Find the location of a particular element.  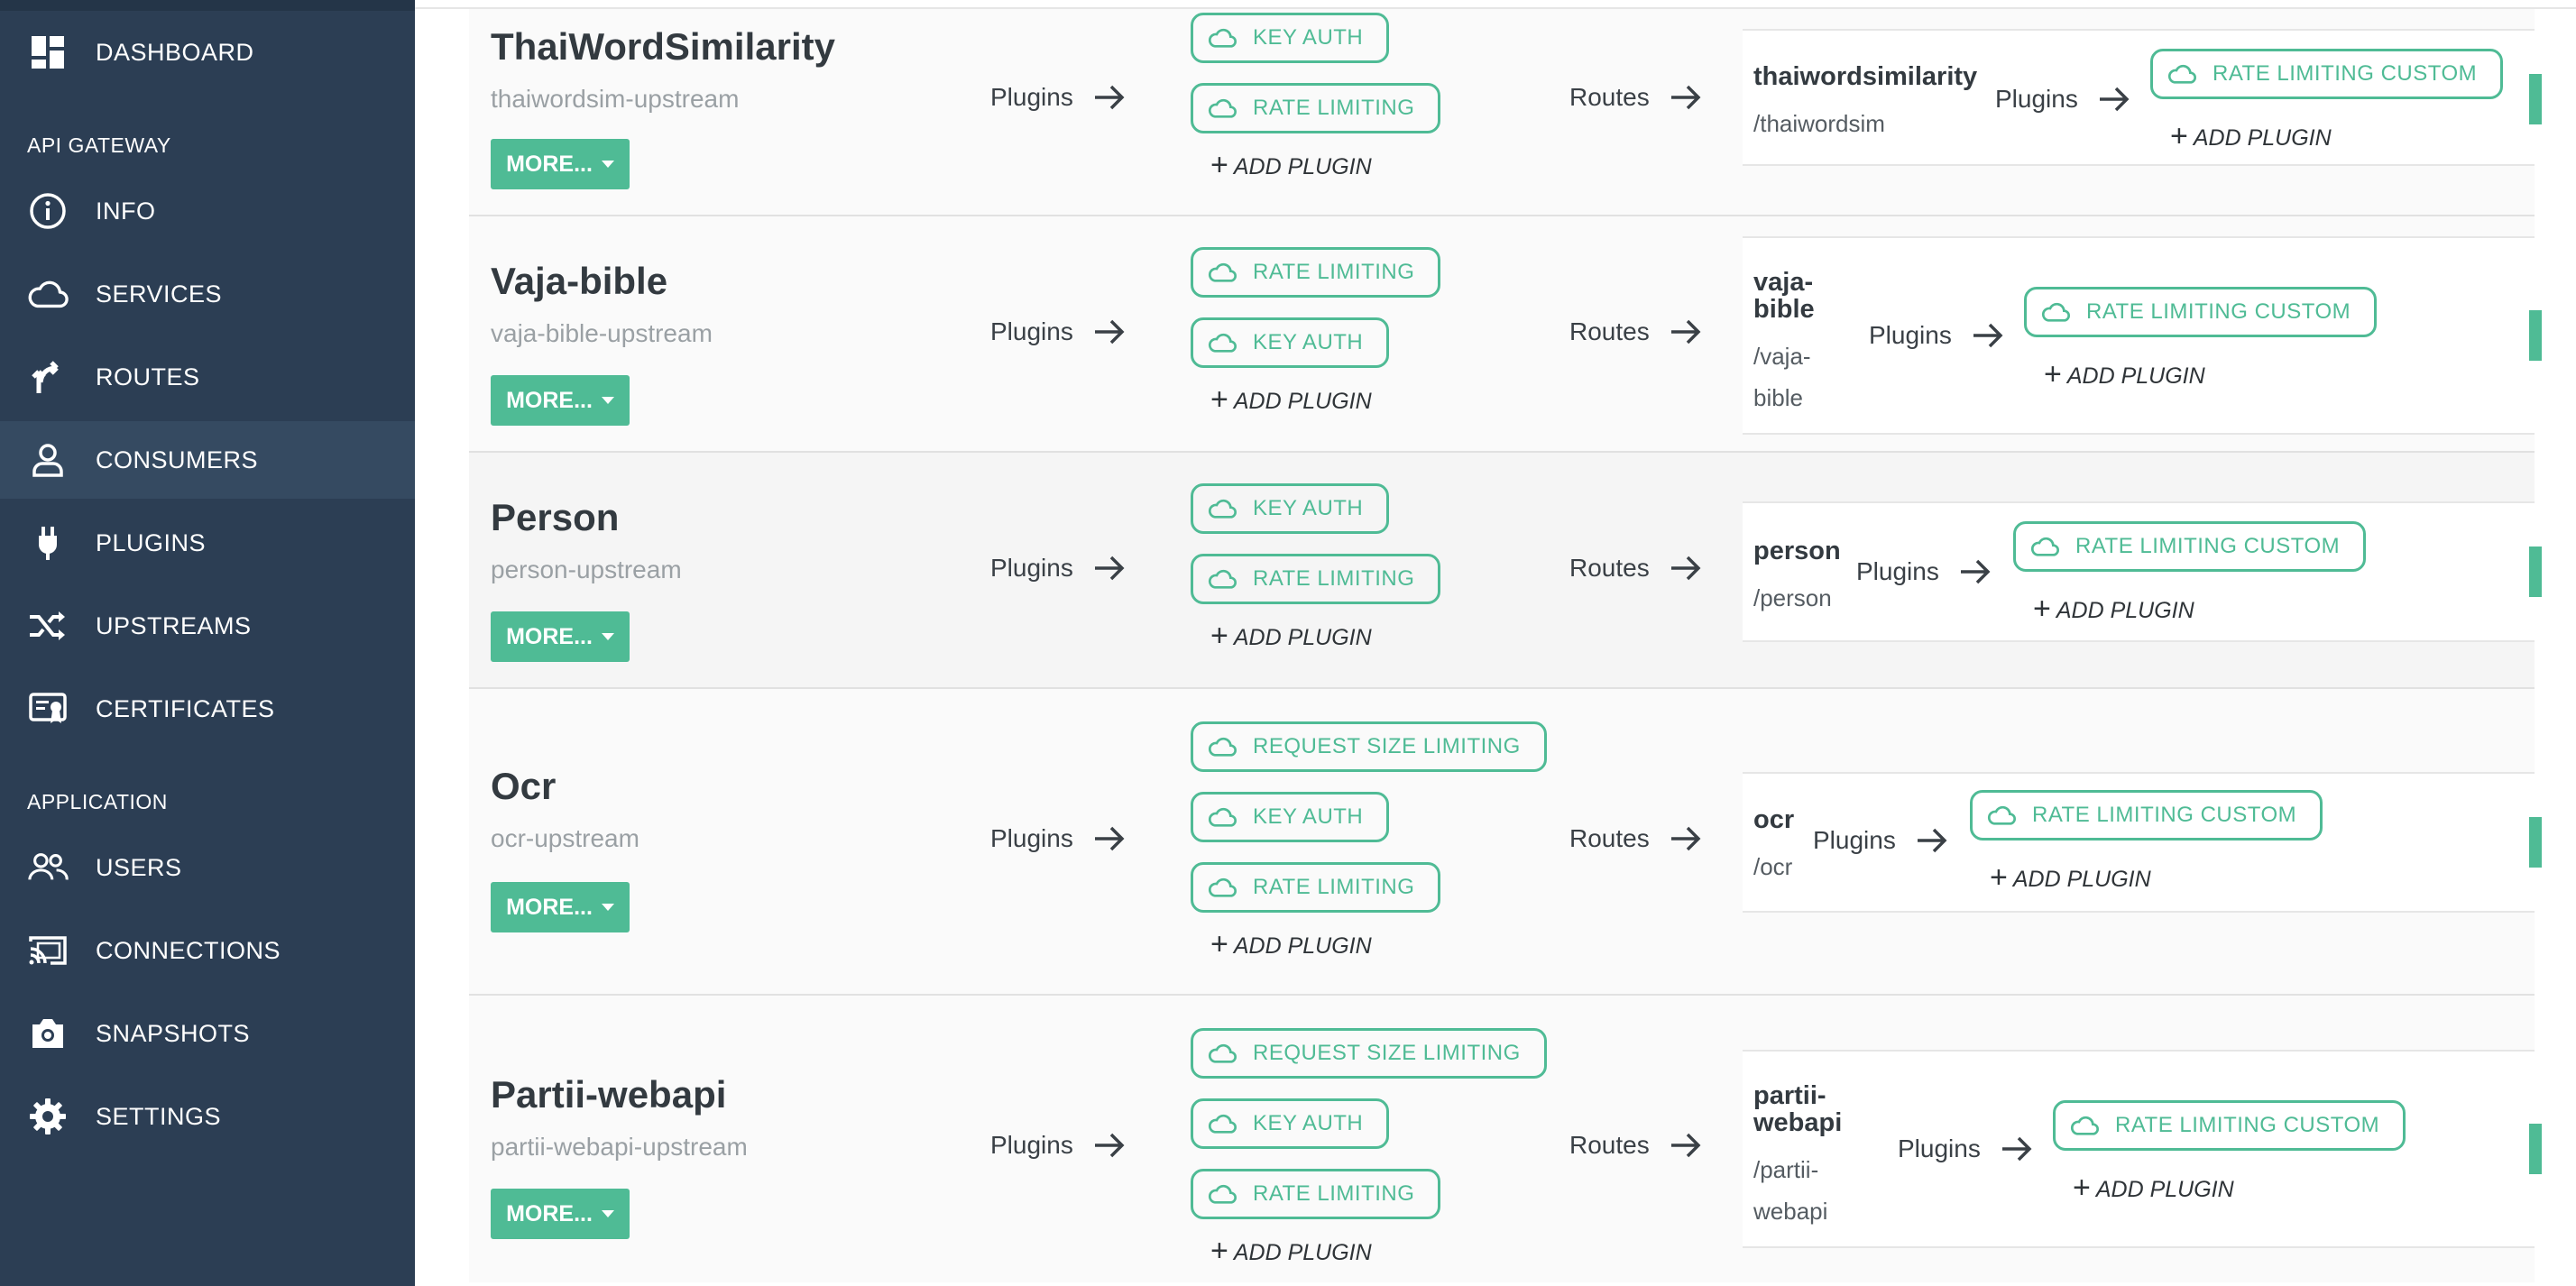

service-routes-link: Routes is located at coordinates (1635, 1145).